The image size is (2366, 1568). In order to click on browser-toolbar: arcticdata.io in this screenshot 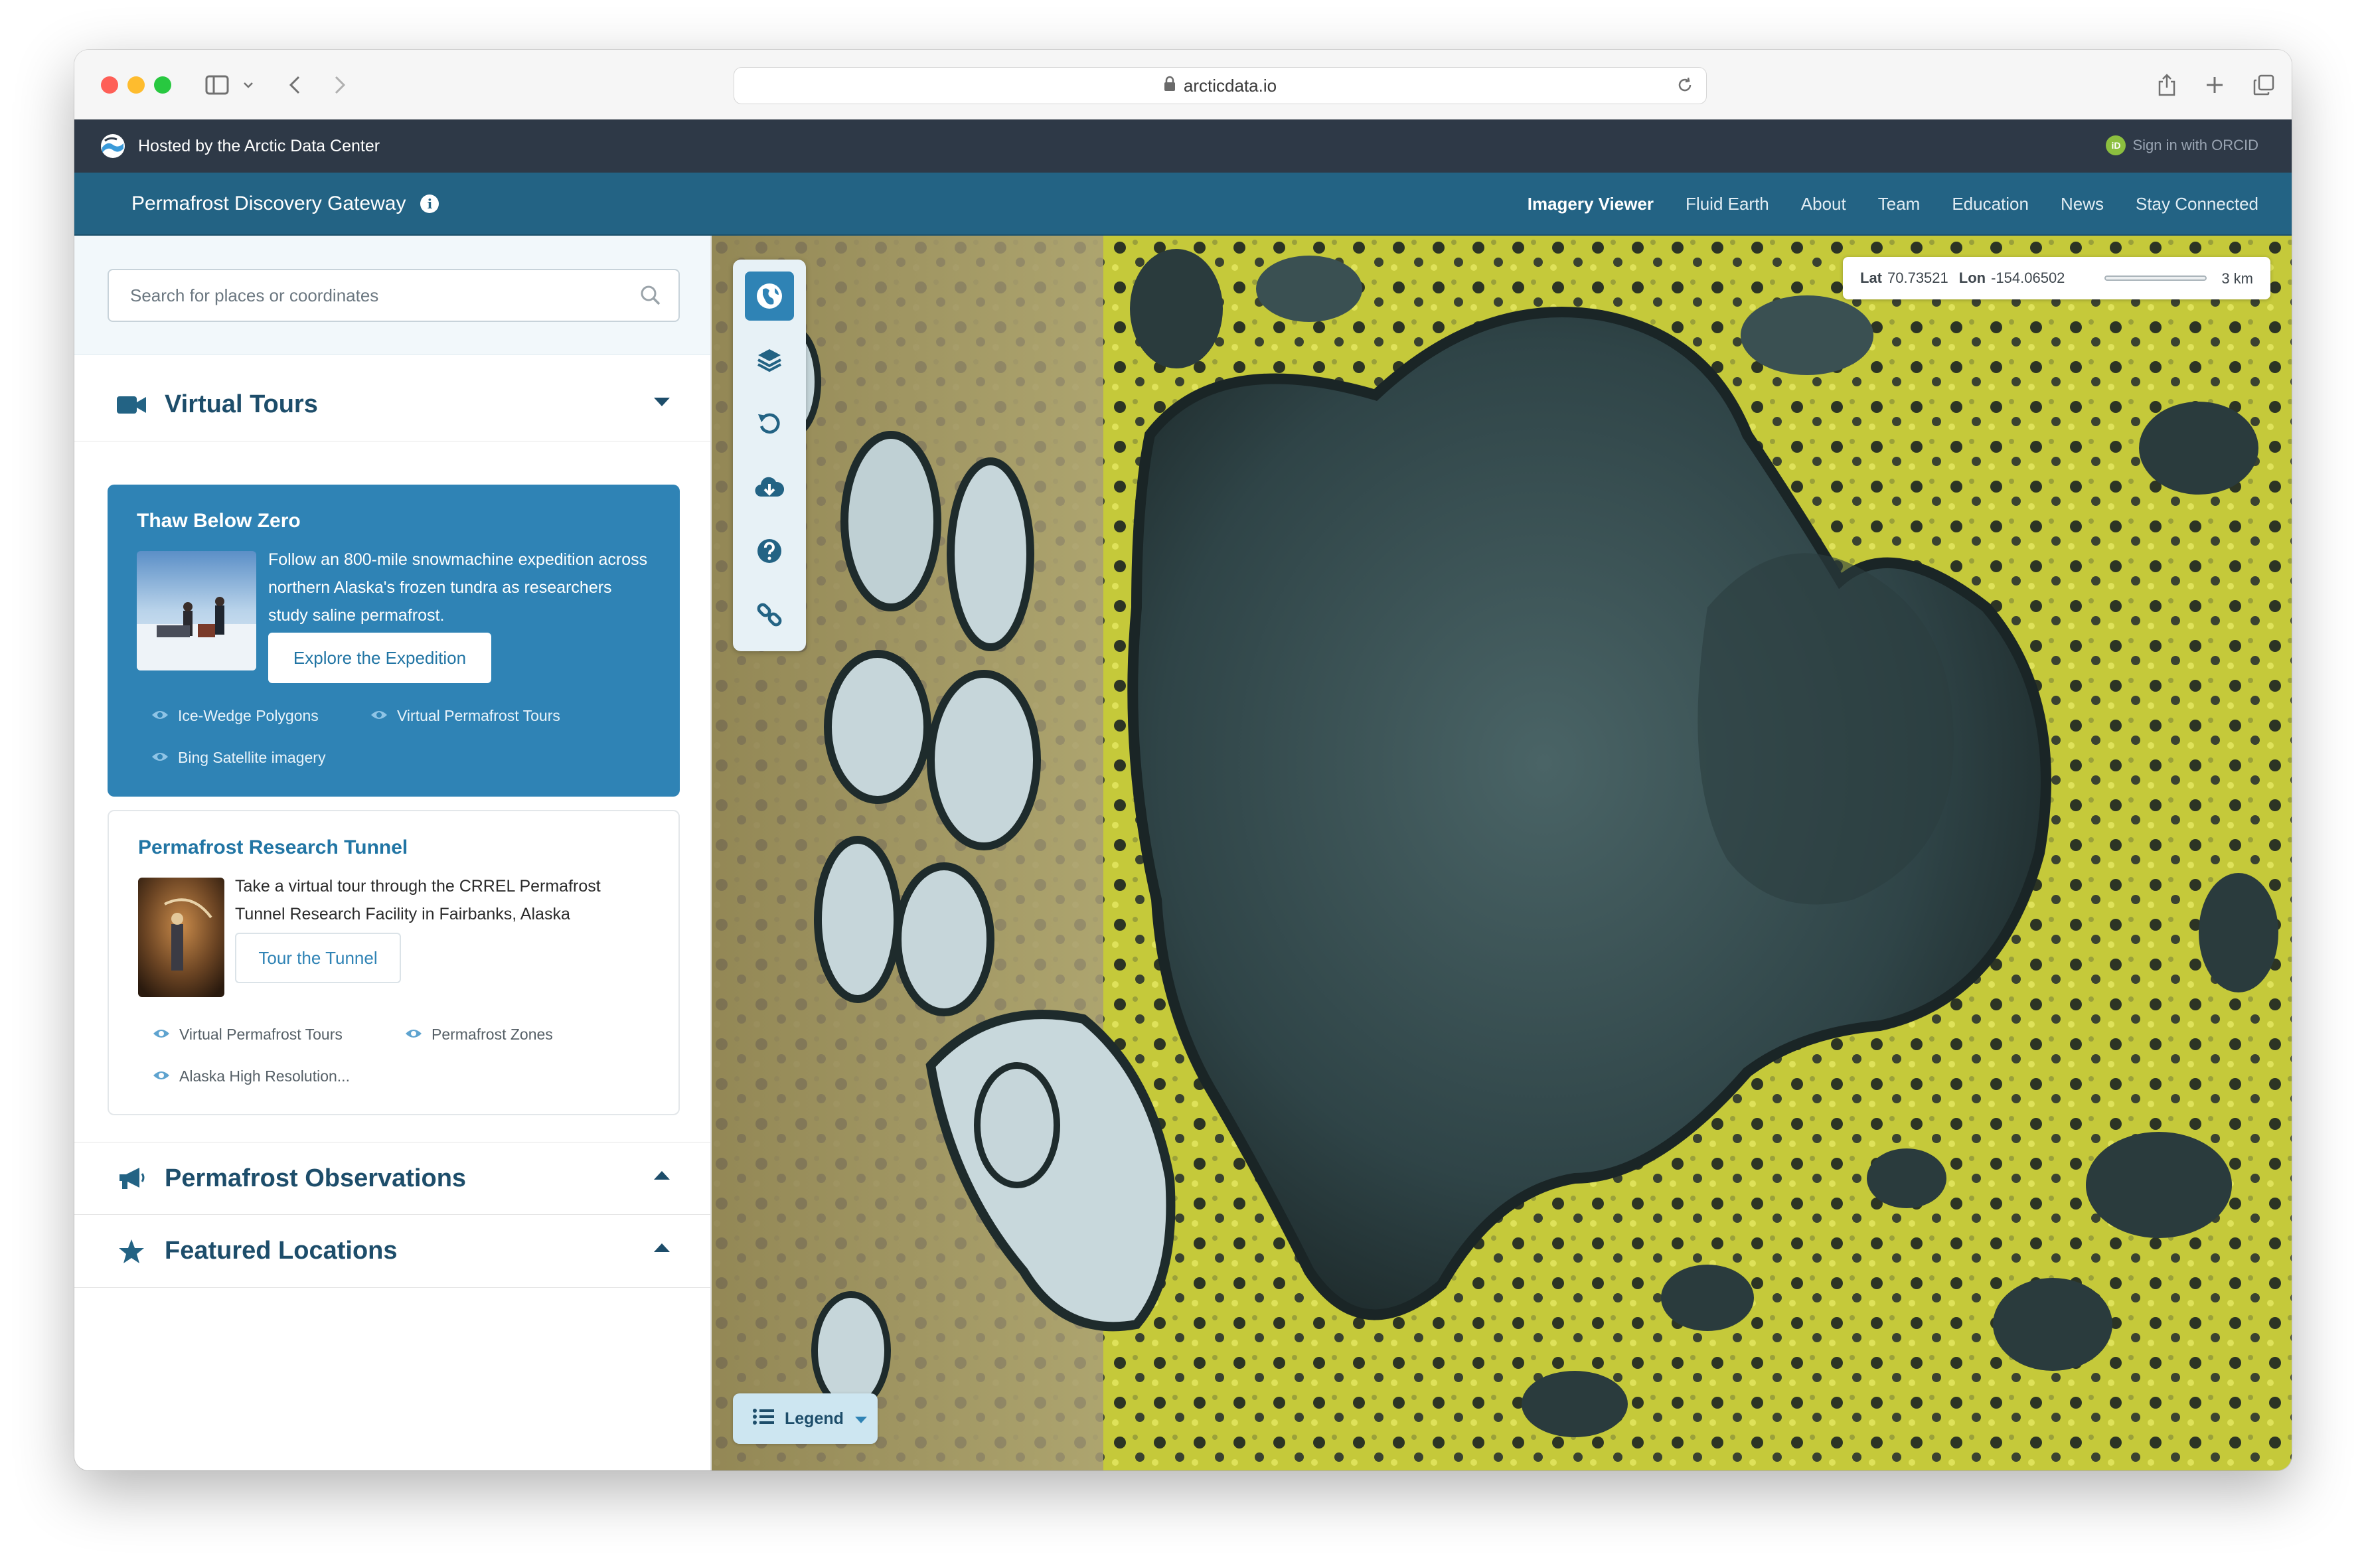, I will do `click(1183, 85)`.